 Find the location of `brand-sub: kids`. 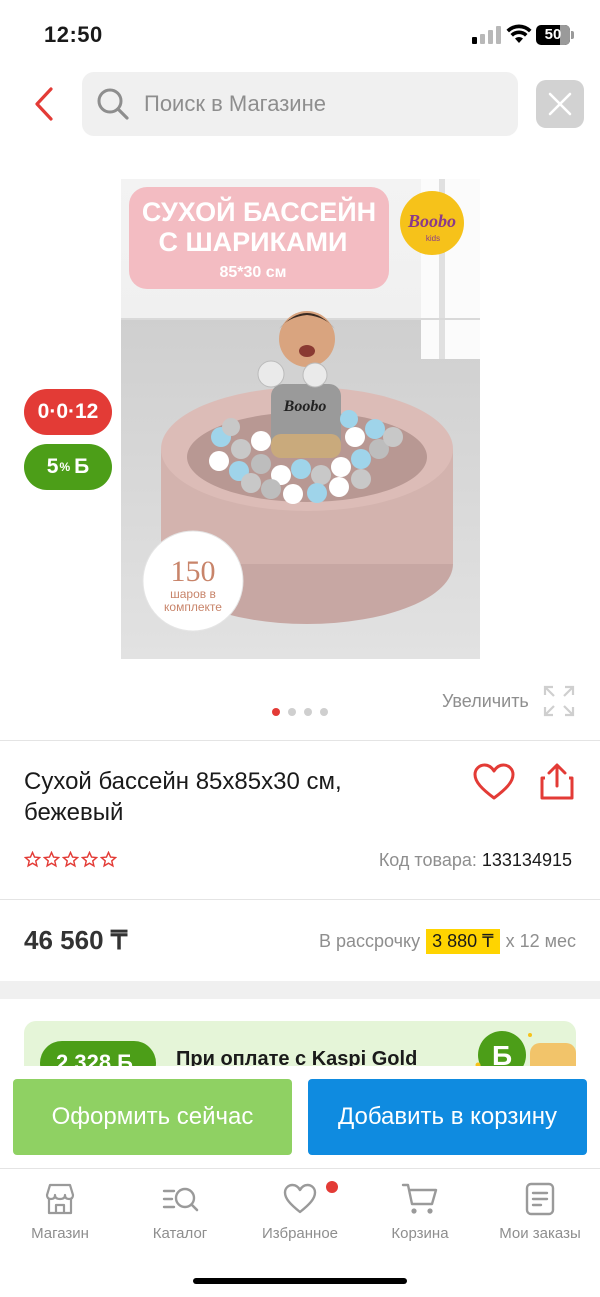

brand-sub: kids is located at coordinates (433, 238).